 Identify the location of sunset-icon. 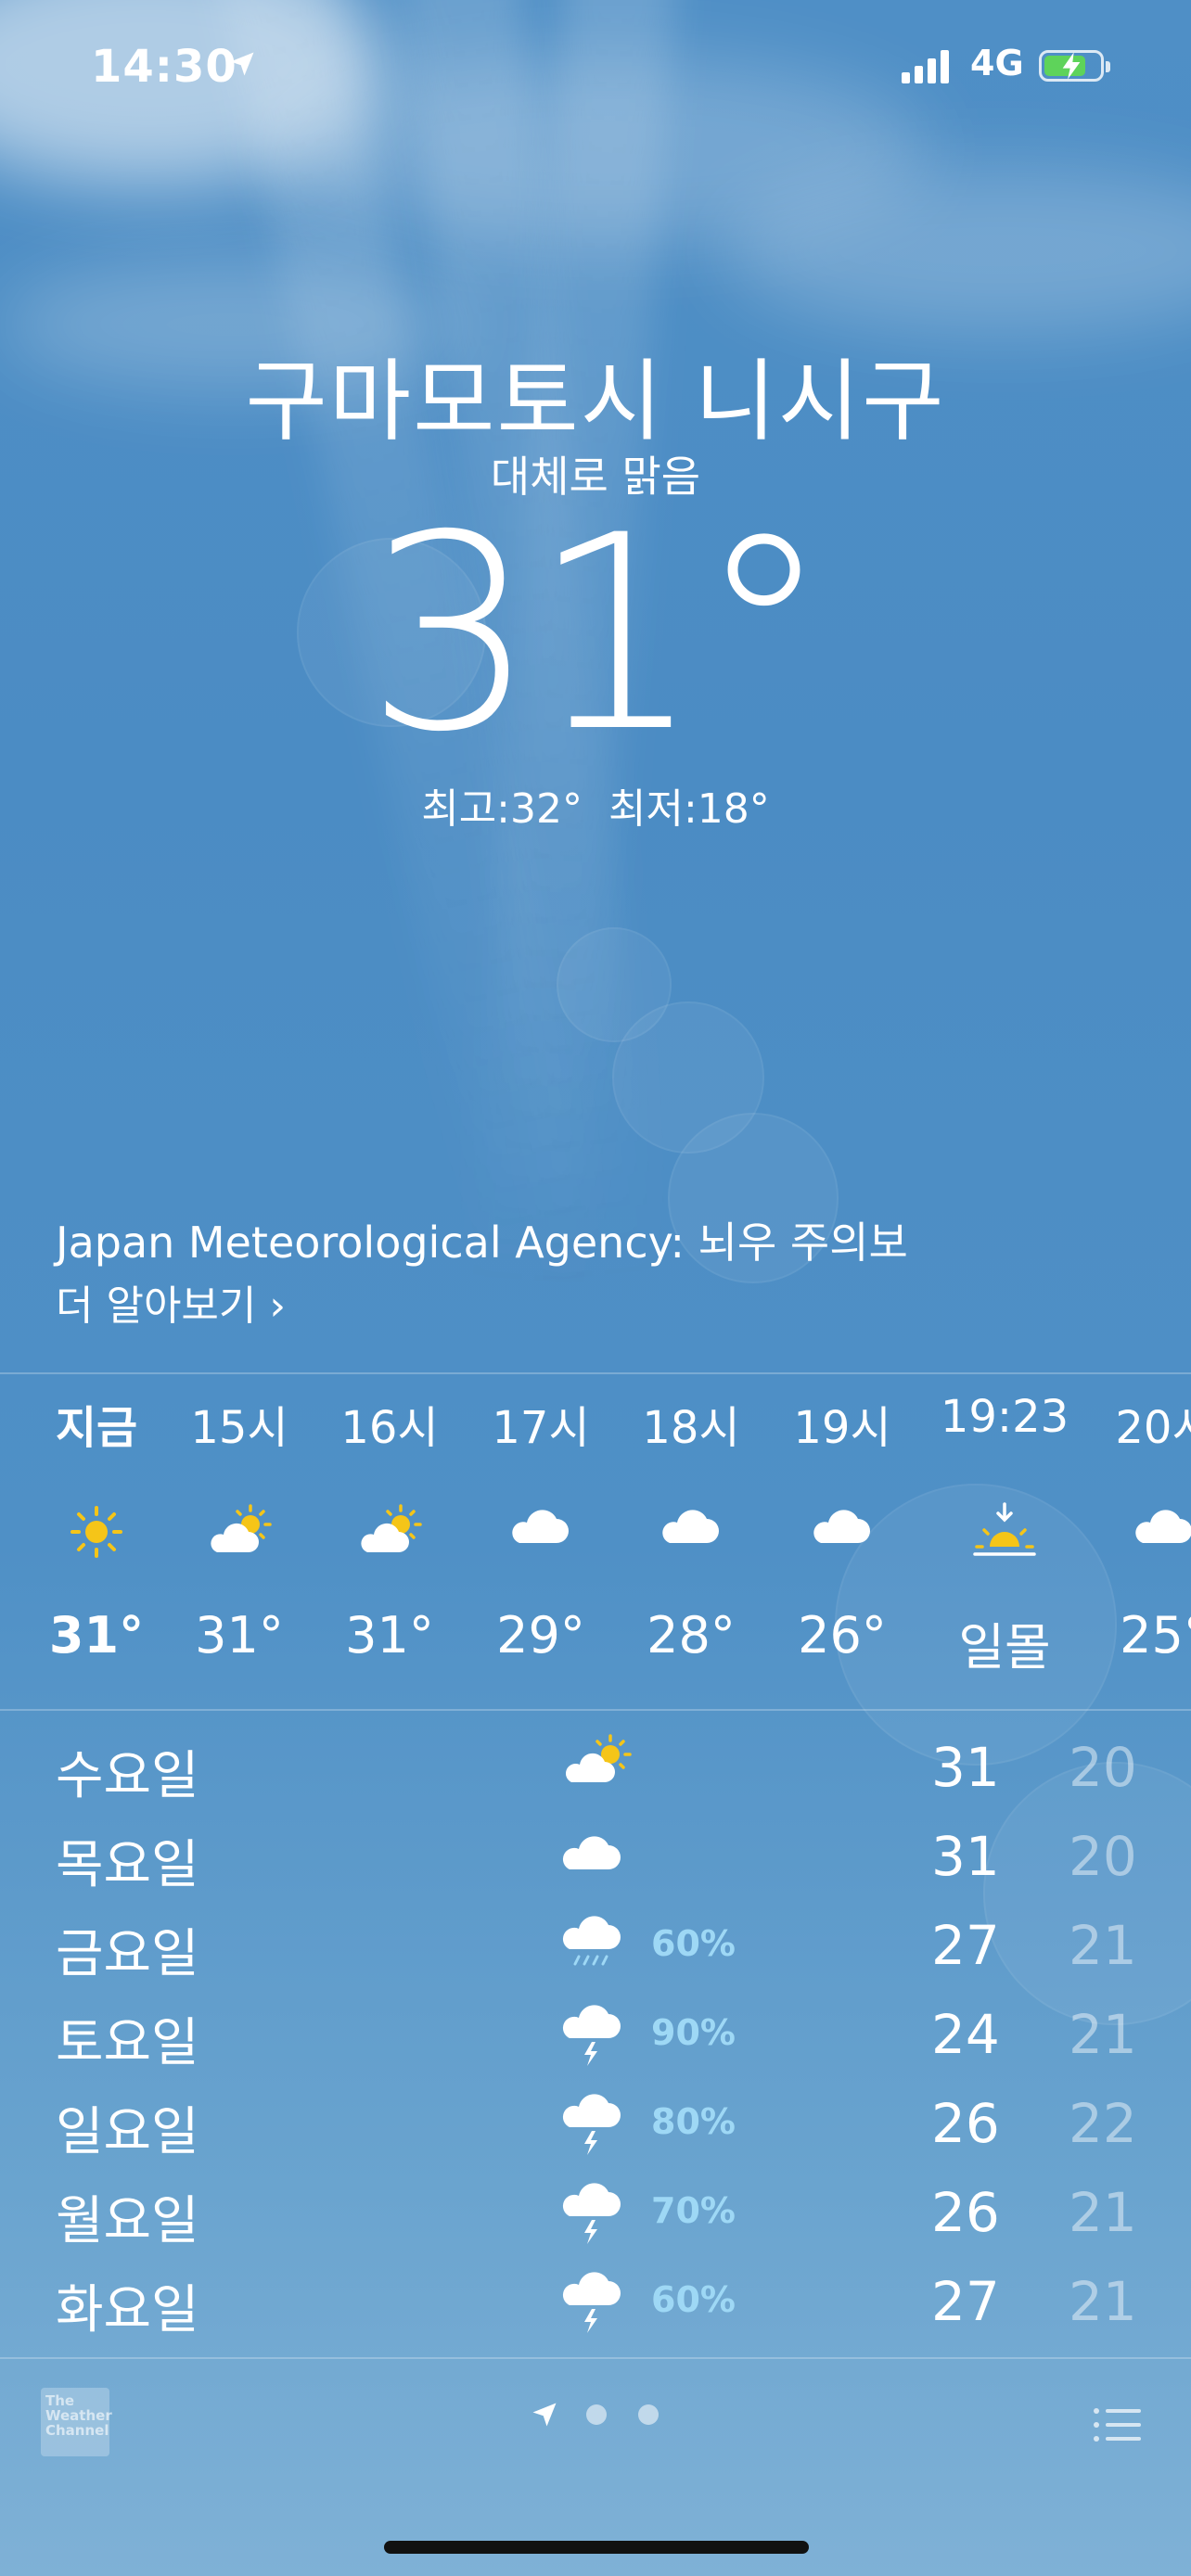
(1004, 1529).